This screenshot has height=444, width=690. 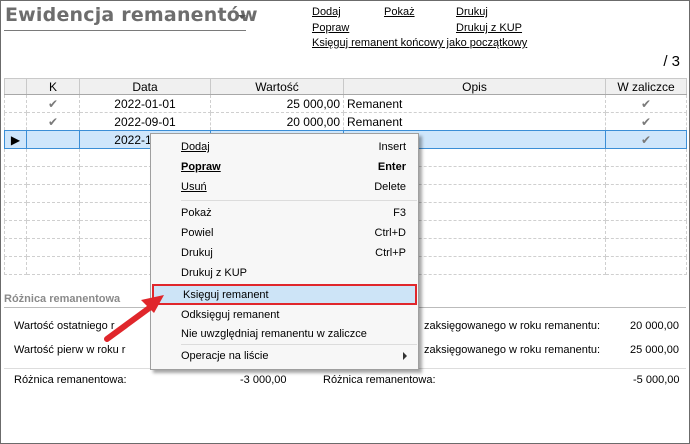 I want to click on annotation-arrow-icon, so click(x=134, y=318).